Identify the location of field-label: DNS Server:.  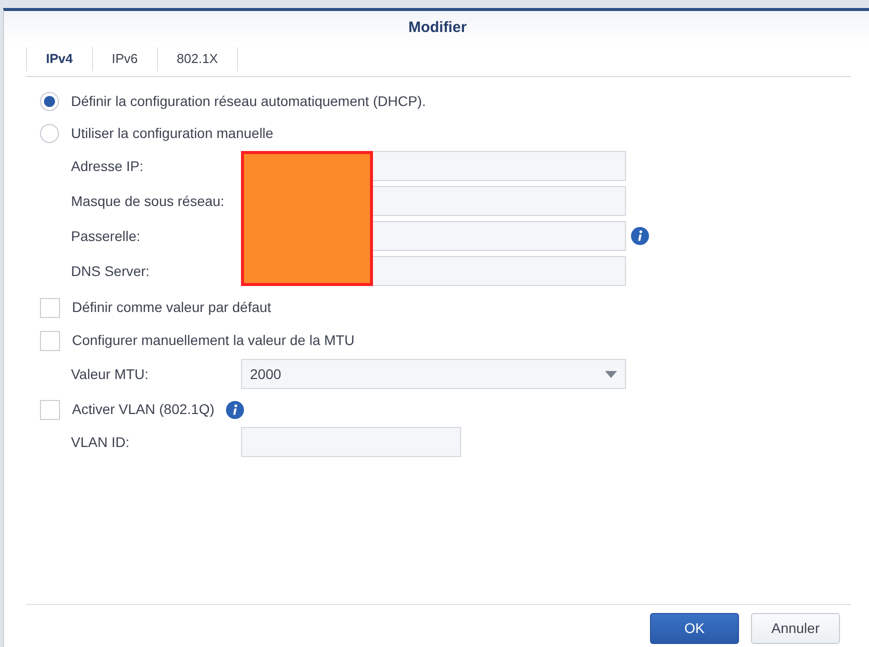
(111, 271).